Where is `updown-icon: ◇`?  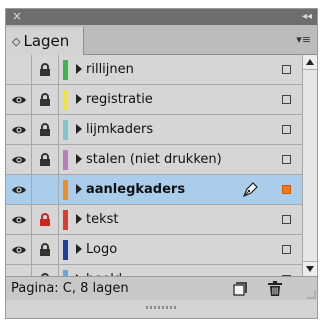
updown-icon: ◇ is located at coordinates (16, 41).